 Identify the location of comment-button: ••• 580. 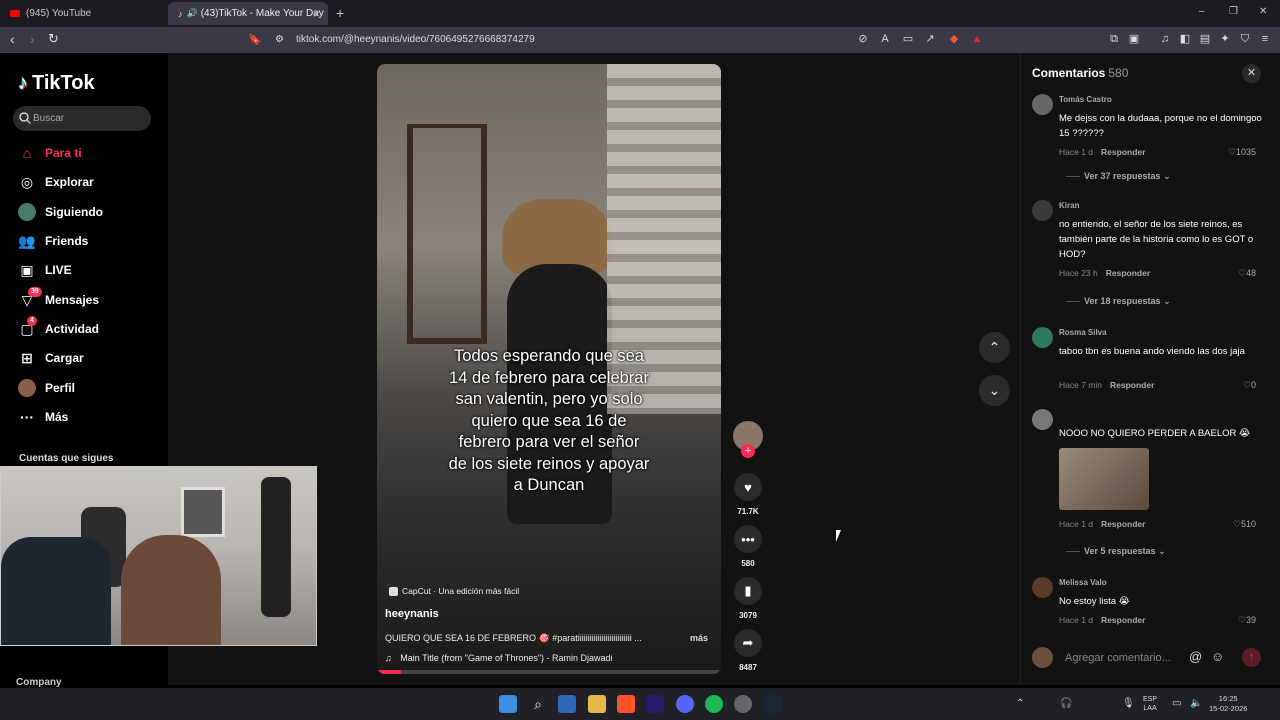
(748, 546).